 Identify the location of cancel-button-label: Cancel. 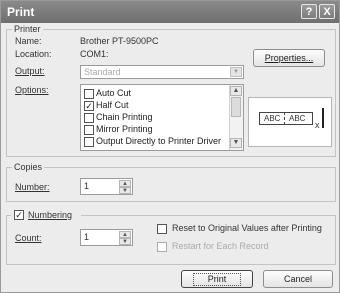
(297, 279).